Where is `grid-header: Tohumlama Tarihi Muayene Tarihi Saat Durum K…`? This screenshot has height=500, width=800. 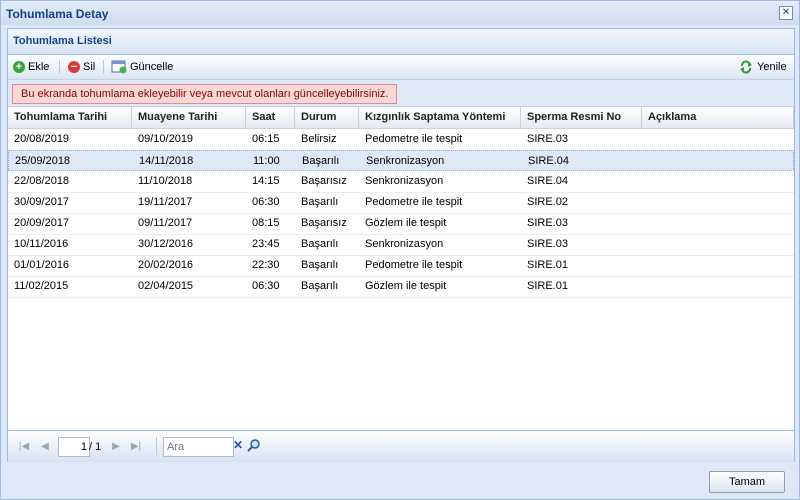
grid-header: Tohumlama Tarihi Muayene Tarihi Saat Durum K… is located at coordinates (401, 118).